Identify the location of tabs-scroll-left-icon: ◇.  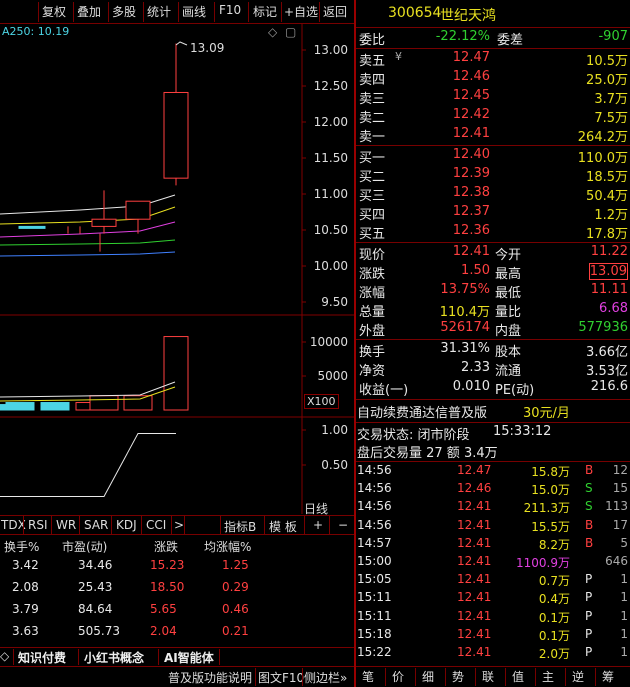
(4, 656).